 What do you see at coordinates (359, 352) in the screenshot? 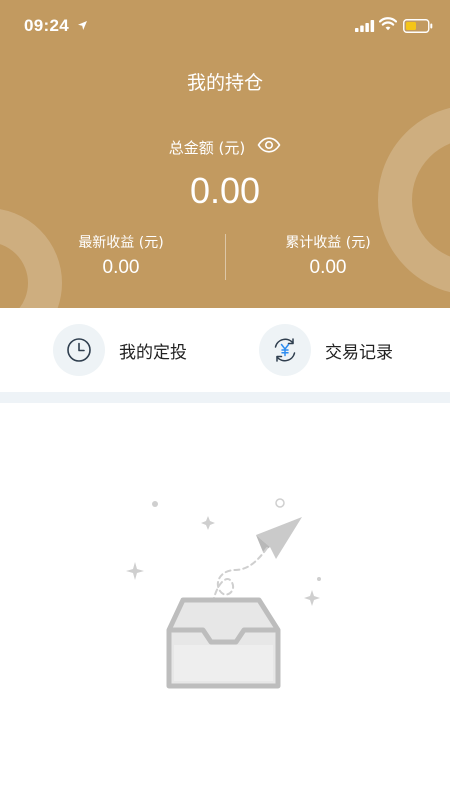
I see `transaction-records-label: 交易记录` at bounding box center [359, 352].